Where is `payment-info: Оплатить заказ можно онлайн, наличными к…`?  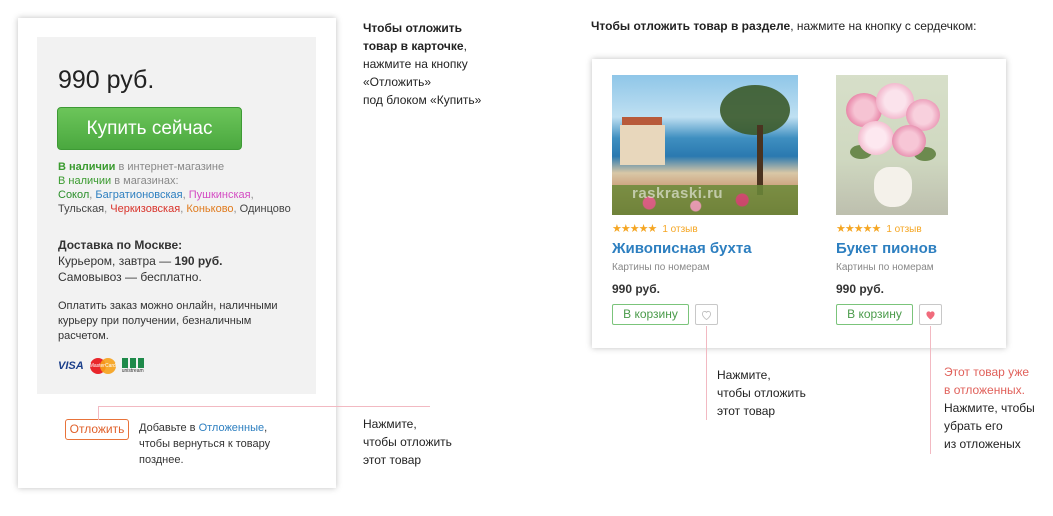 payment-info: Оплатить заказ можно онлайн, наличными к… is located at coordinates (168, 321).